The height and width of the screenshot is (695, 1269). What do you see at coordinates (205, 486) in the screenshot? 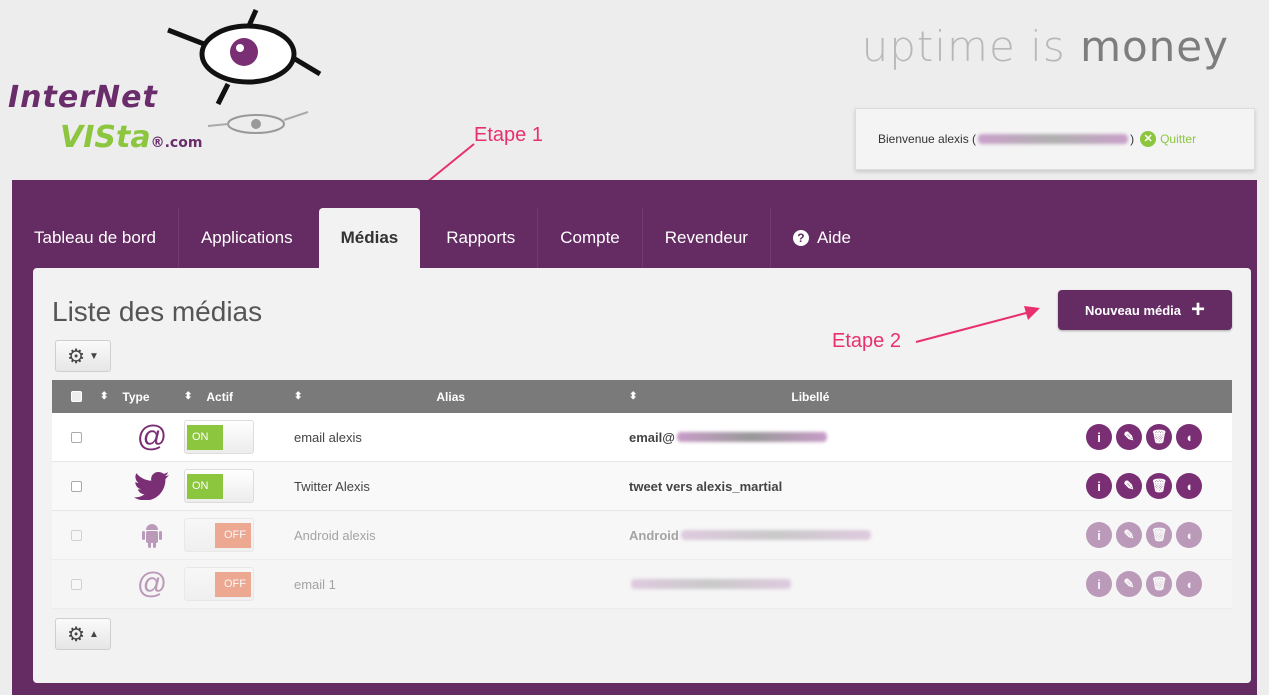
I see `toggle-label: ON` at bounding box center [205, 486].